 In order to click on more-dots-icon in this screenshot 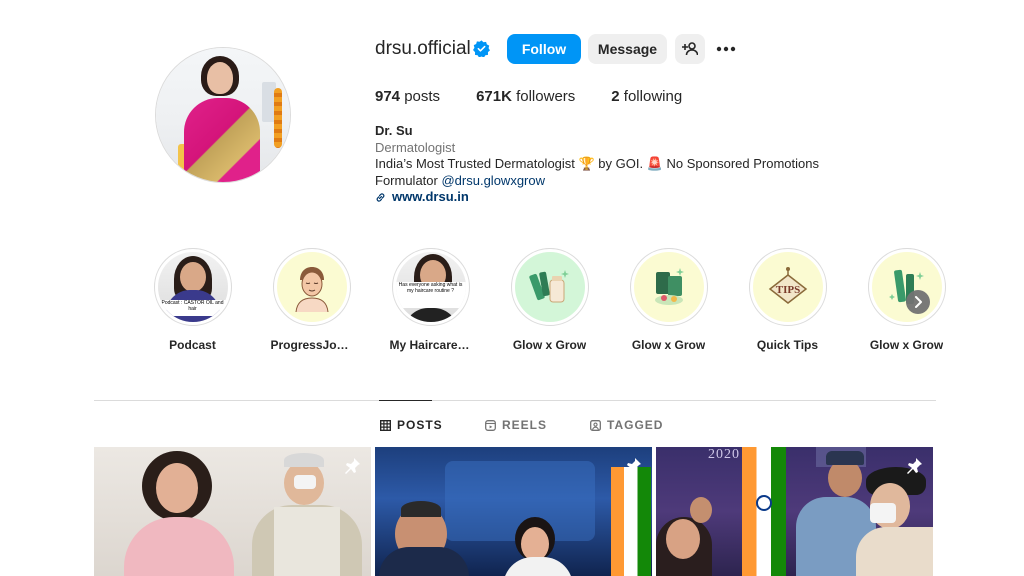, I will do `click(726, 49)`.